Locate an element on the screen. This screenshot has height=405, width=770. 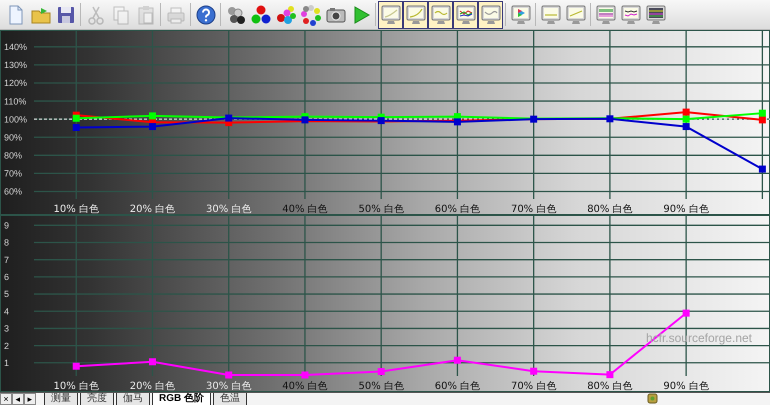
axis-label: 8 is located at coordinates (7, 243).